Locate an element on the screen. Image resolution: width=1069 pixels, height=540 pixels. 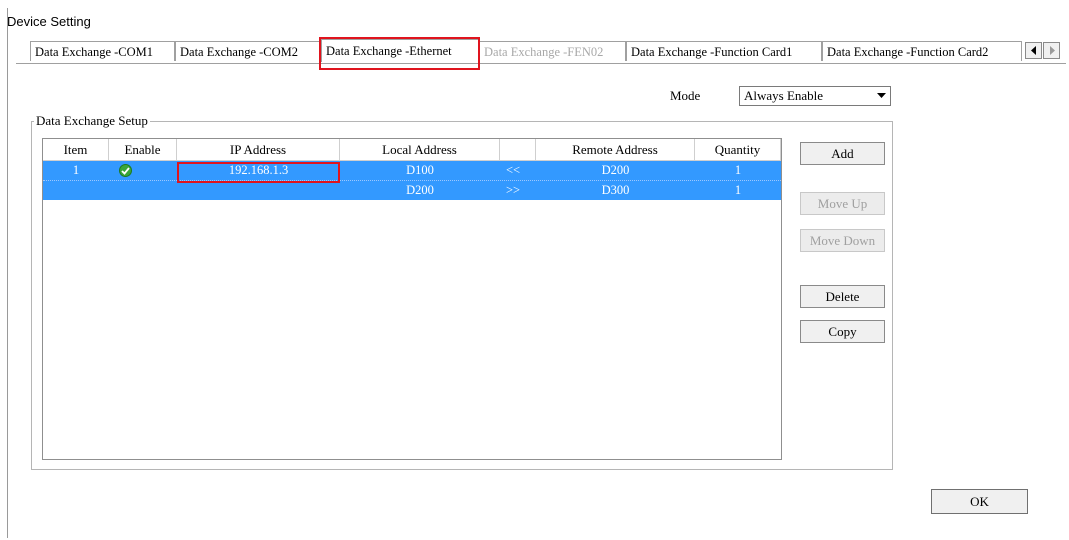
tab-function-card2: Data Exchange -Function Card2 is located at coordinates (922, 51).